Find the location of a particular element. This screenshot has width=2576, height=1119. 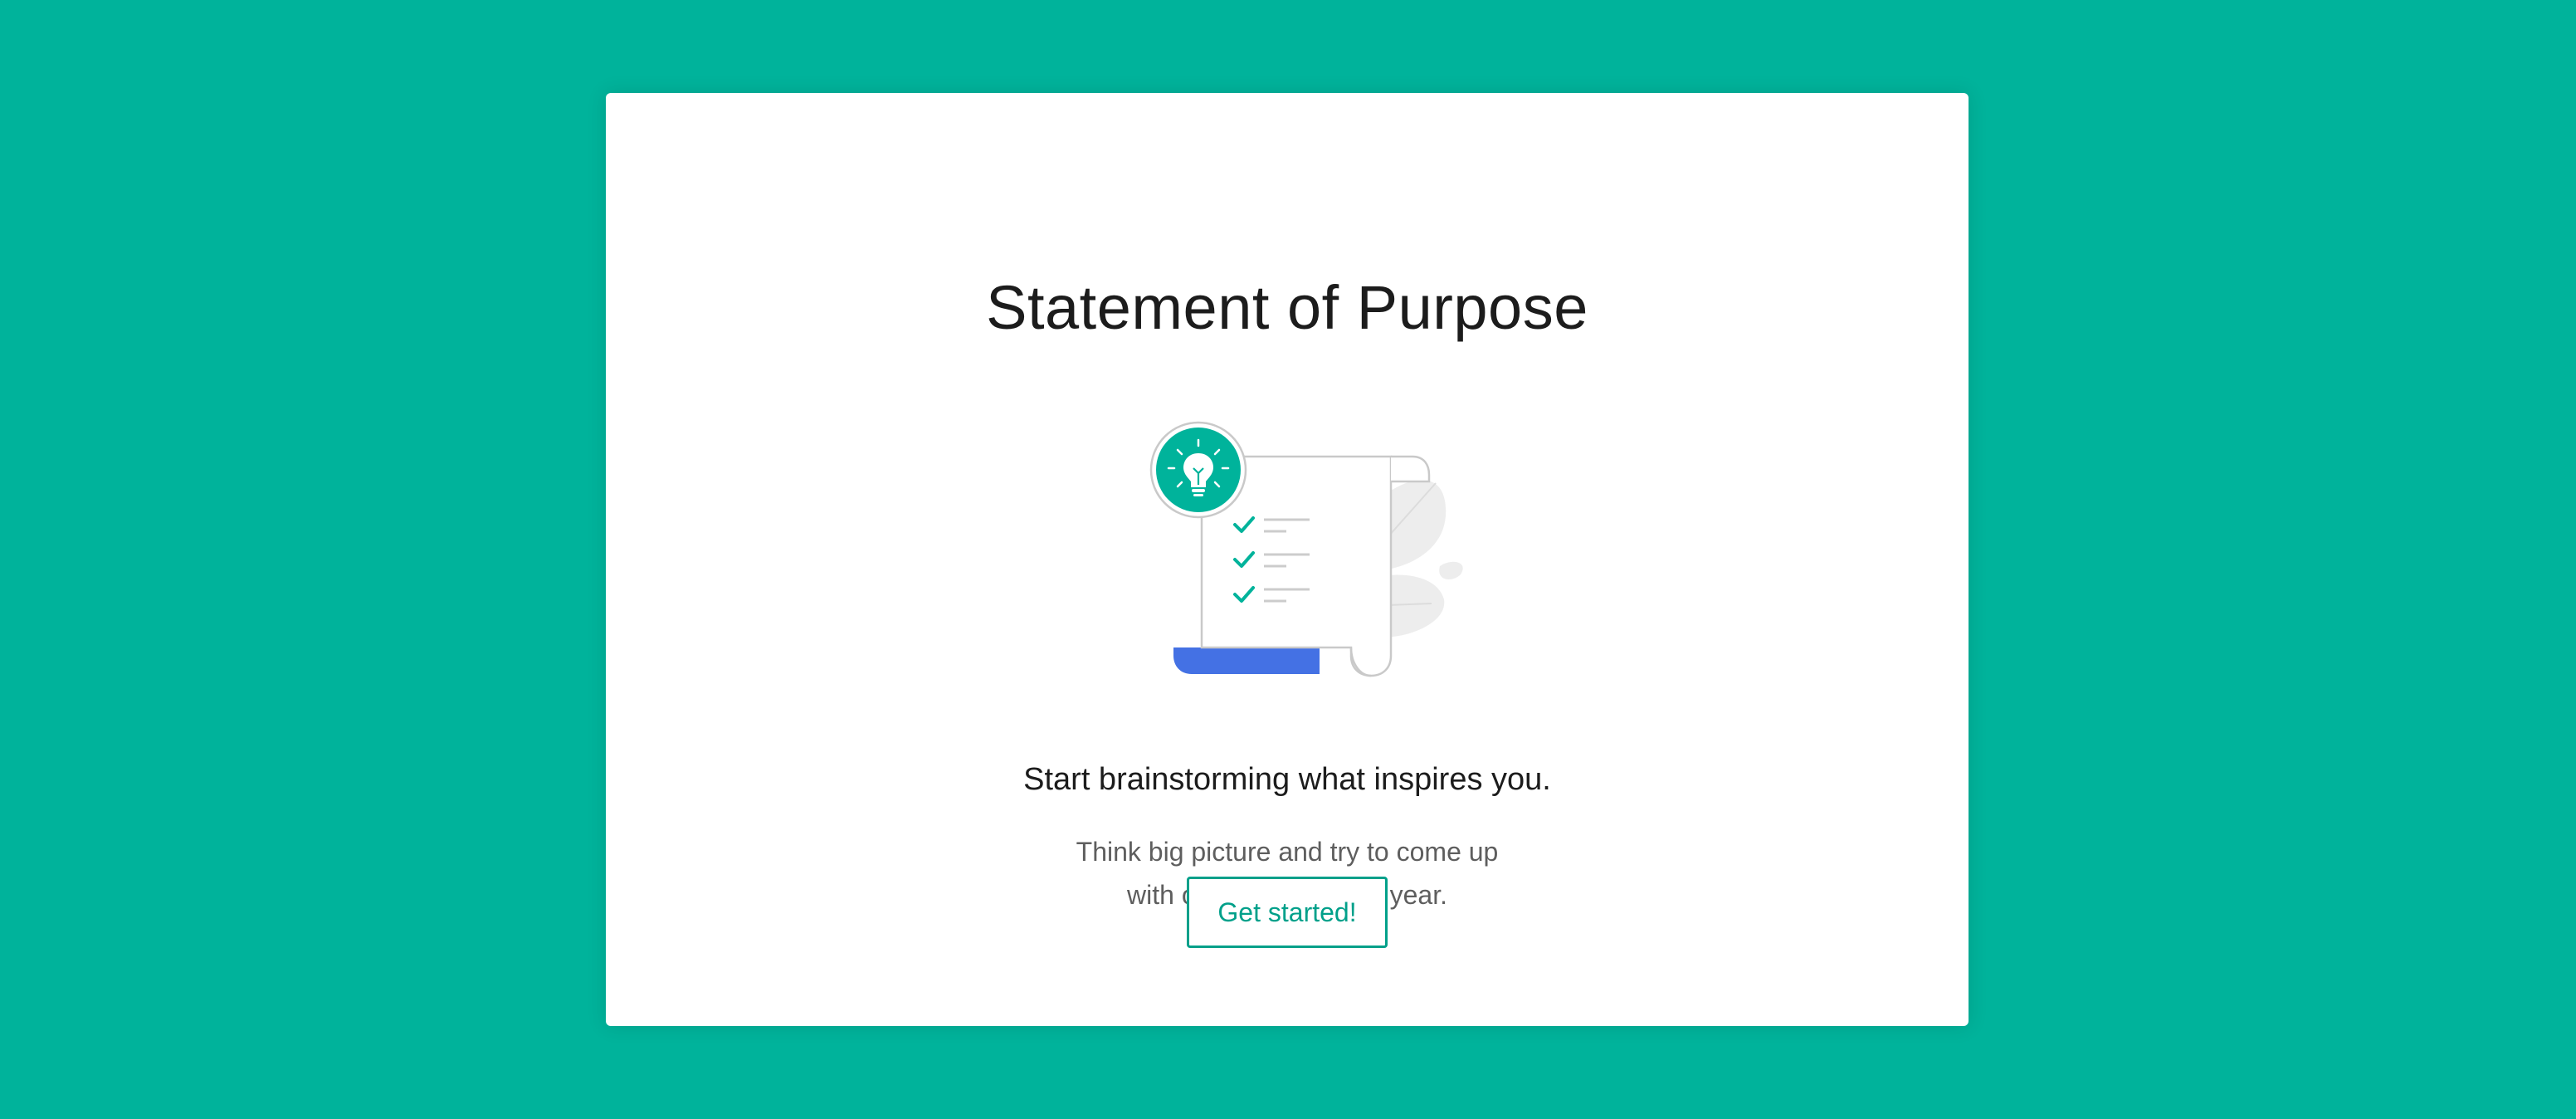

scroll-base is located at coordinates (1246, 660).